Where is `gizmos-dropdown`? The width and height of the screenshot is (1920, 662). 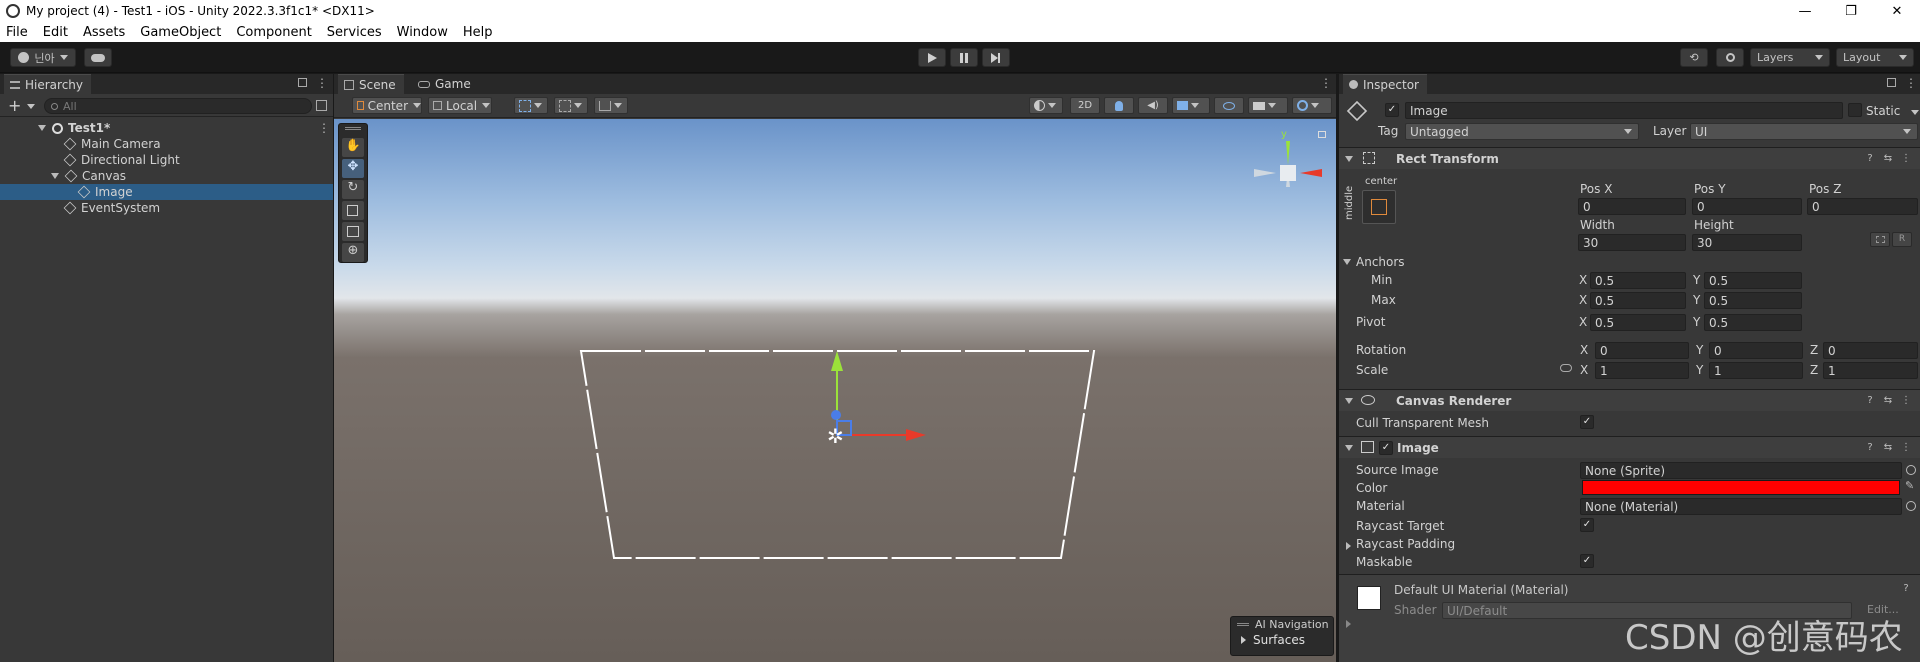
gizmos-dropdown is located at coordinates (1312, 105).